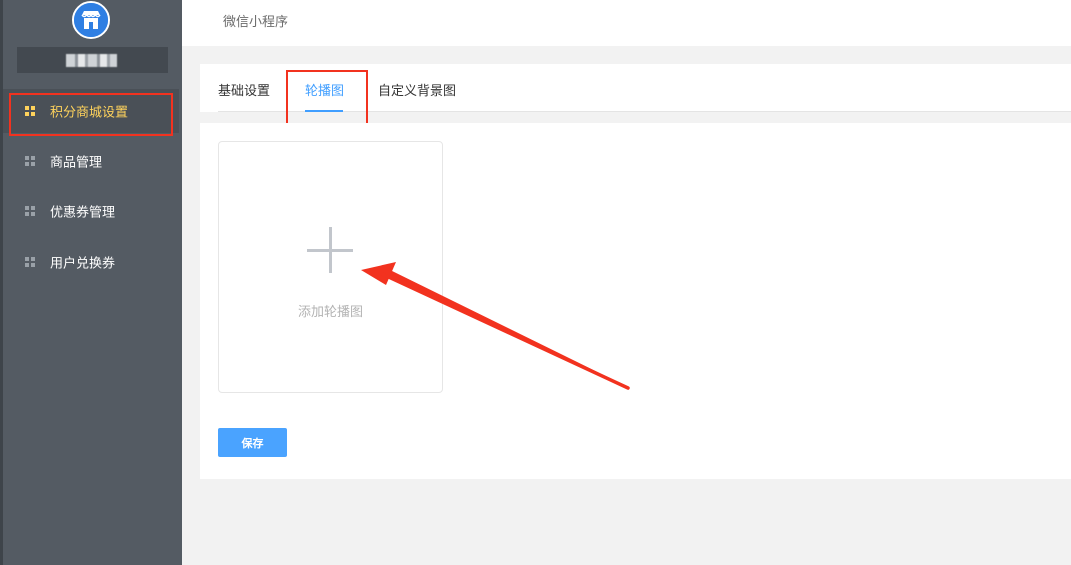 The height and width of the screenshot is (565, 1071). What do you see at coordinates (83, 213) in the screenshot?
I see `sidebar-item-label: 优惠券管理` at bounding box center [83, 213].